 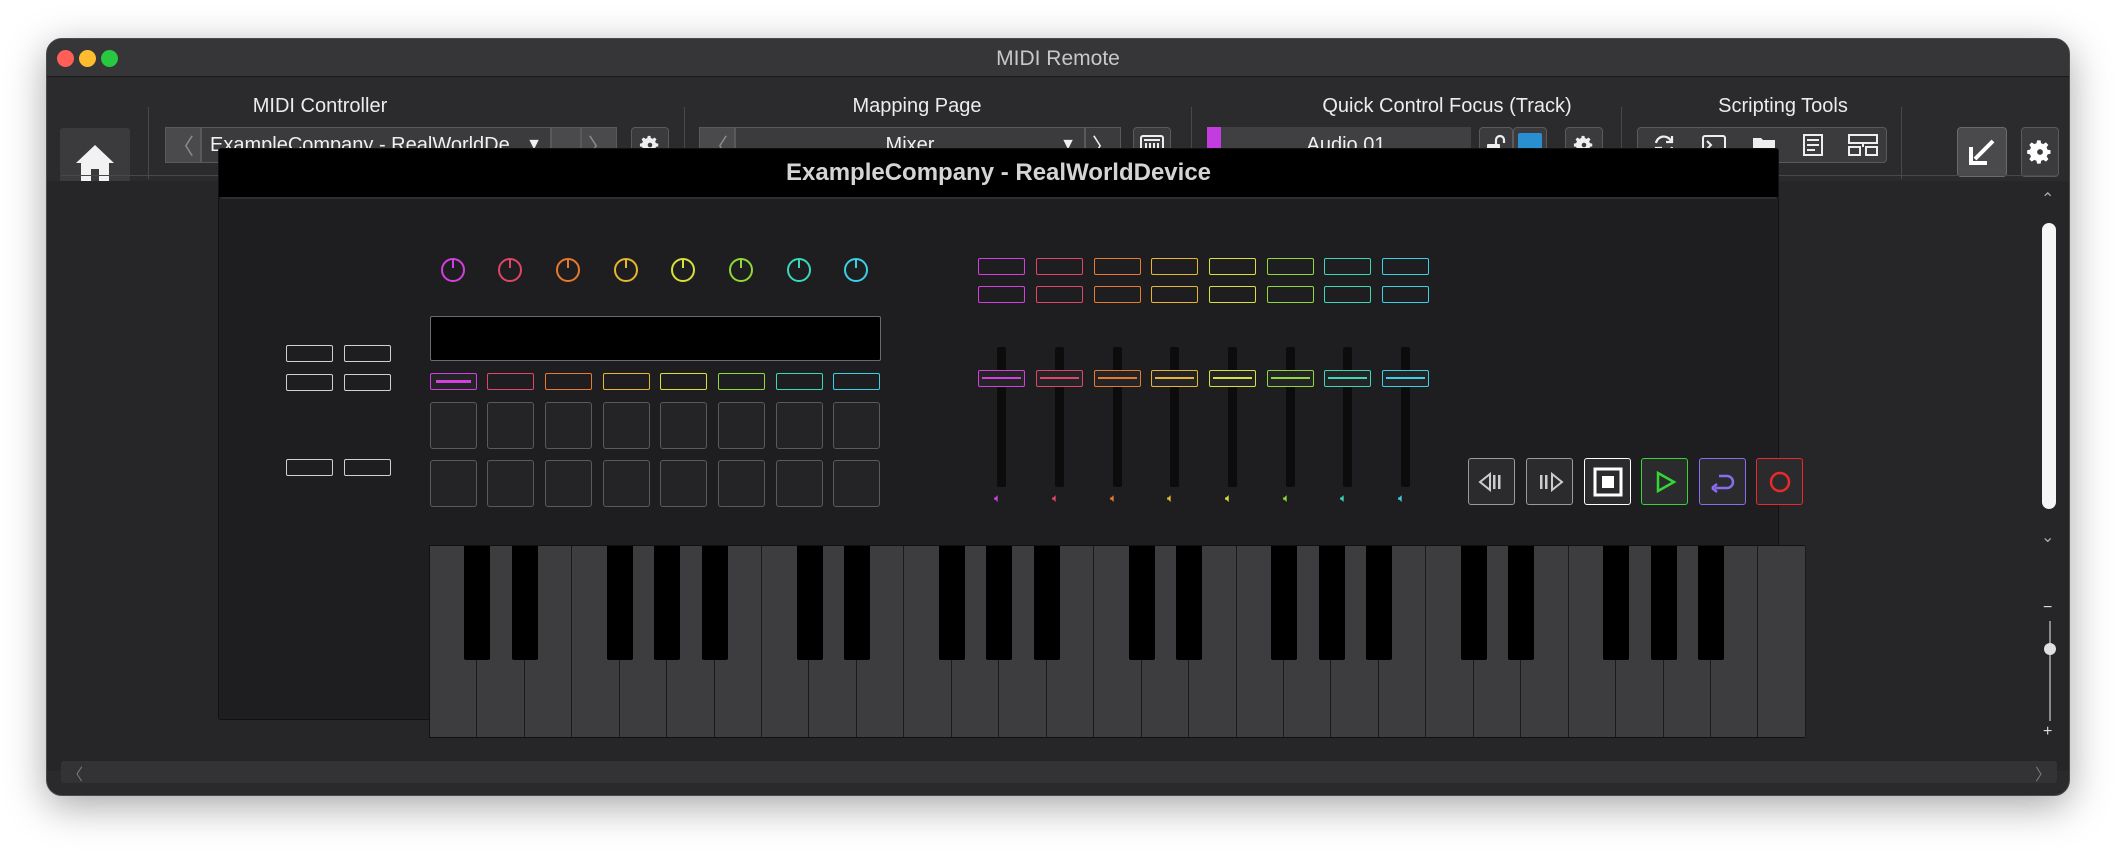 I want to click on play-button, so click(x=1664, y=481).